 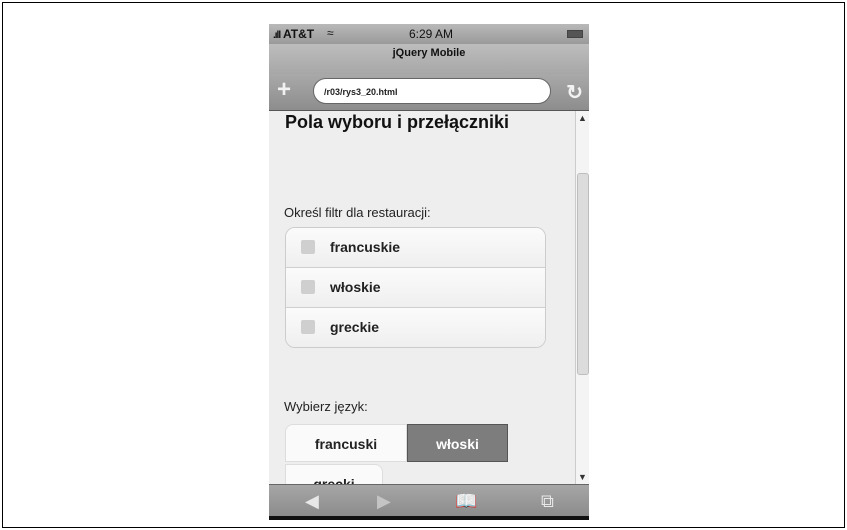 I want to click on status-bar: .ıll AT&T ≈ 6:29 AM, so click(x=429, y=34).